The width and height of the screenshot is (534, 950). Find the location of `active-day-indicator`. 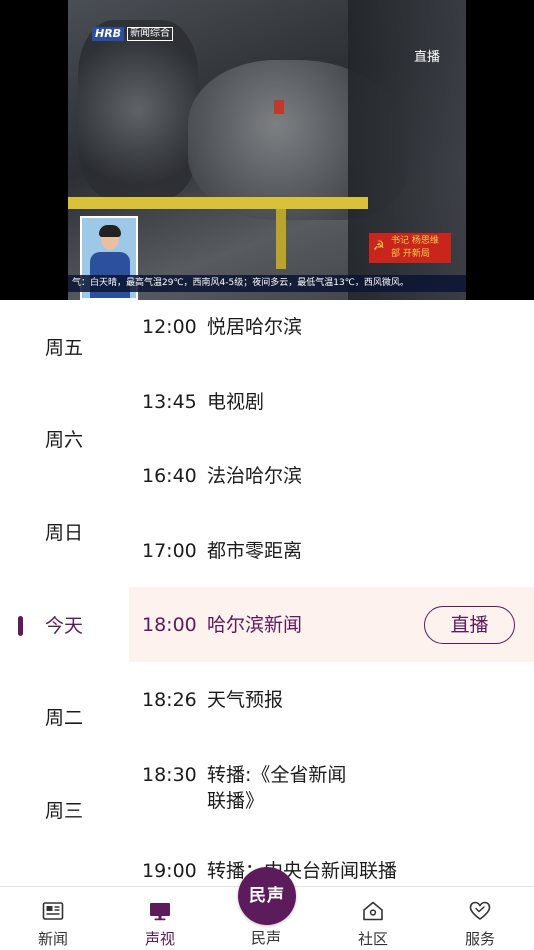

active-day-indicator is located at coordinates (20, 626).